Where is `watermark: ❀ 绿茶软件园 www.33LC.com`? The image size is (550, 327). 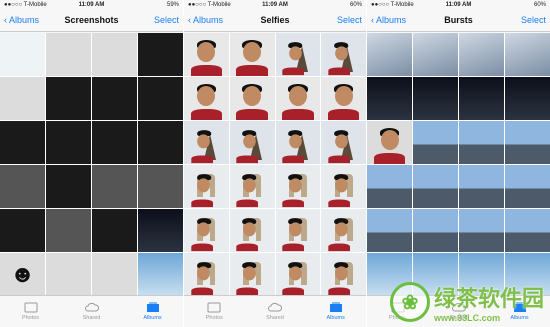 watermark: ❀ 绿茶软件园 www.33LC.com is located at coordinates (466, 302).